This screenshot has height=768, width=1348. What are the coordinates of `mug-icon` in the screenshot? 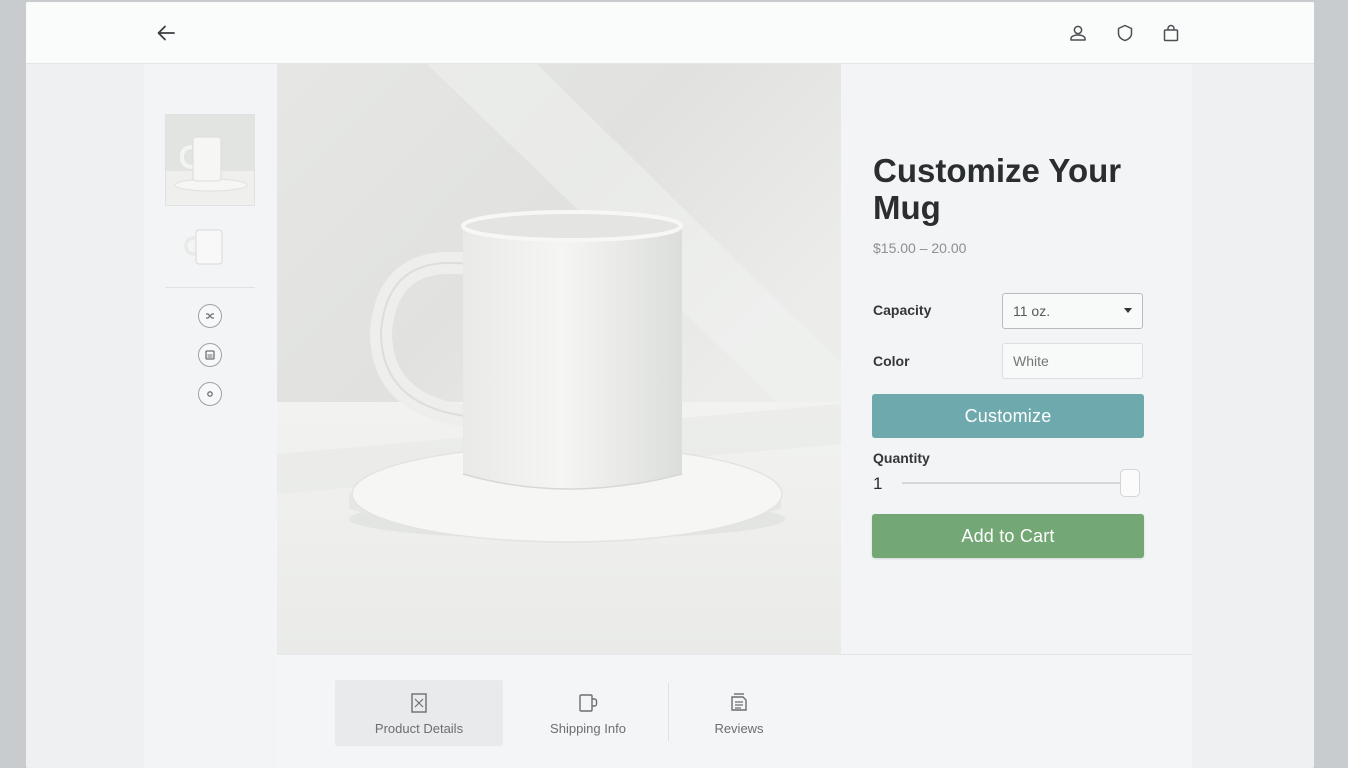 It's located at (588, 702).